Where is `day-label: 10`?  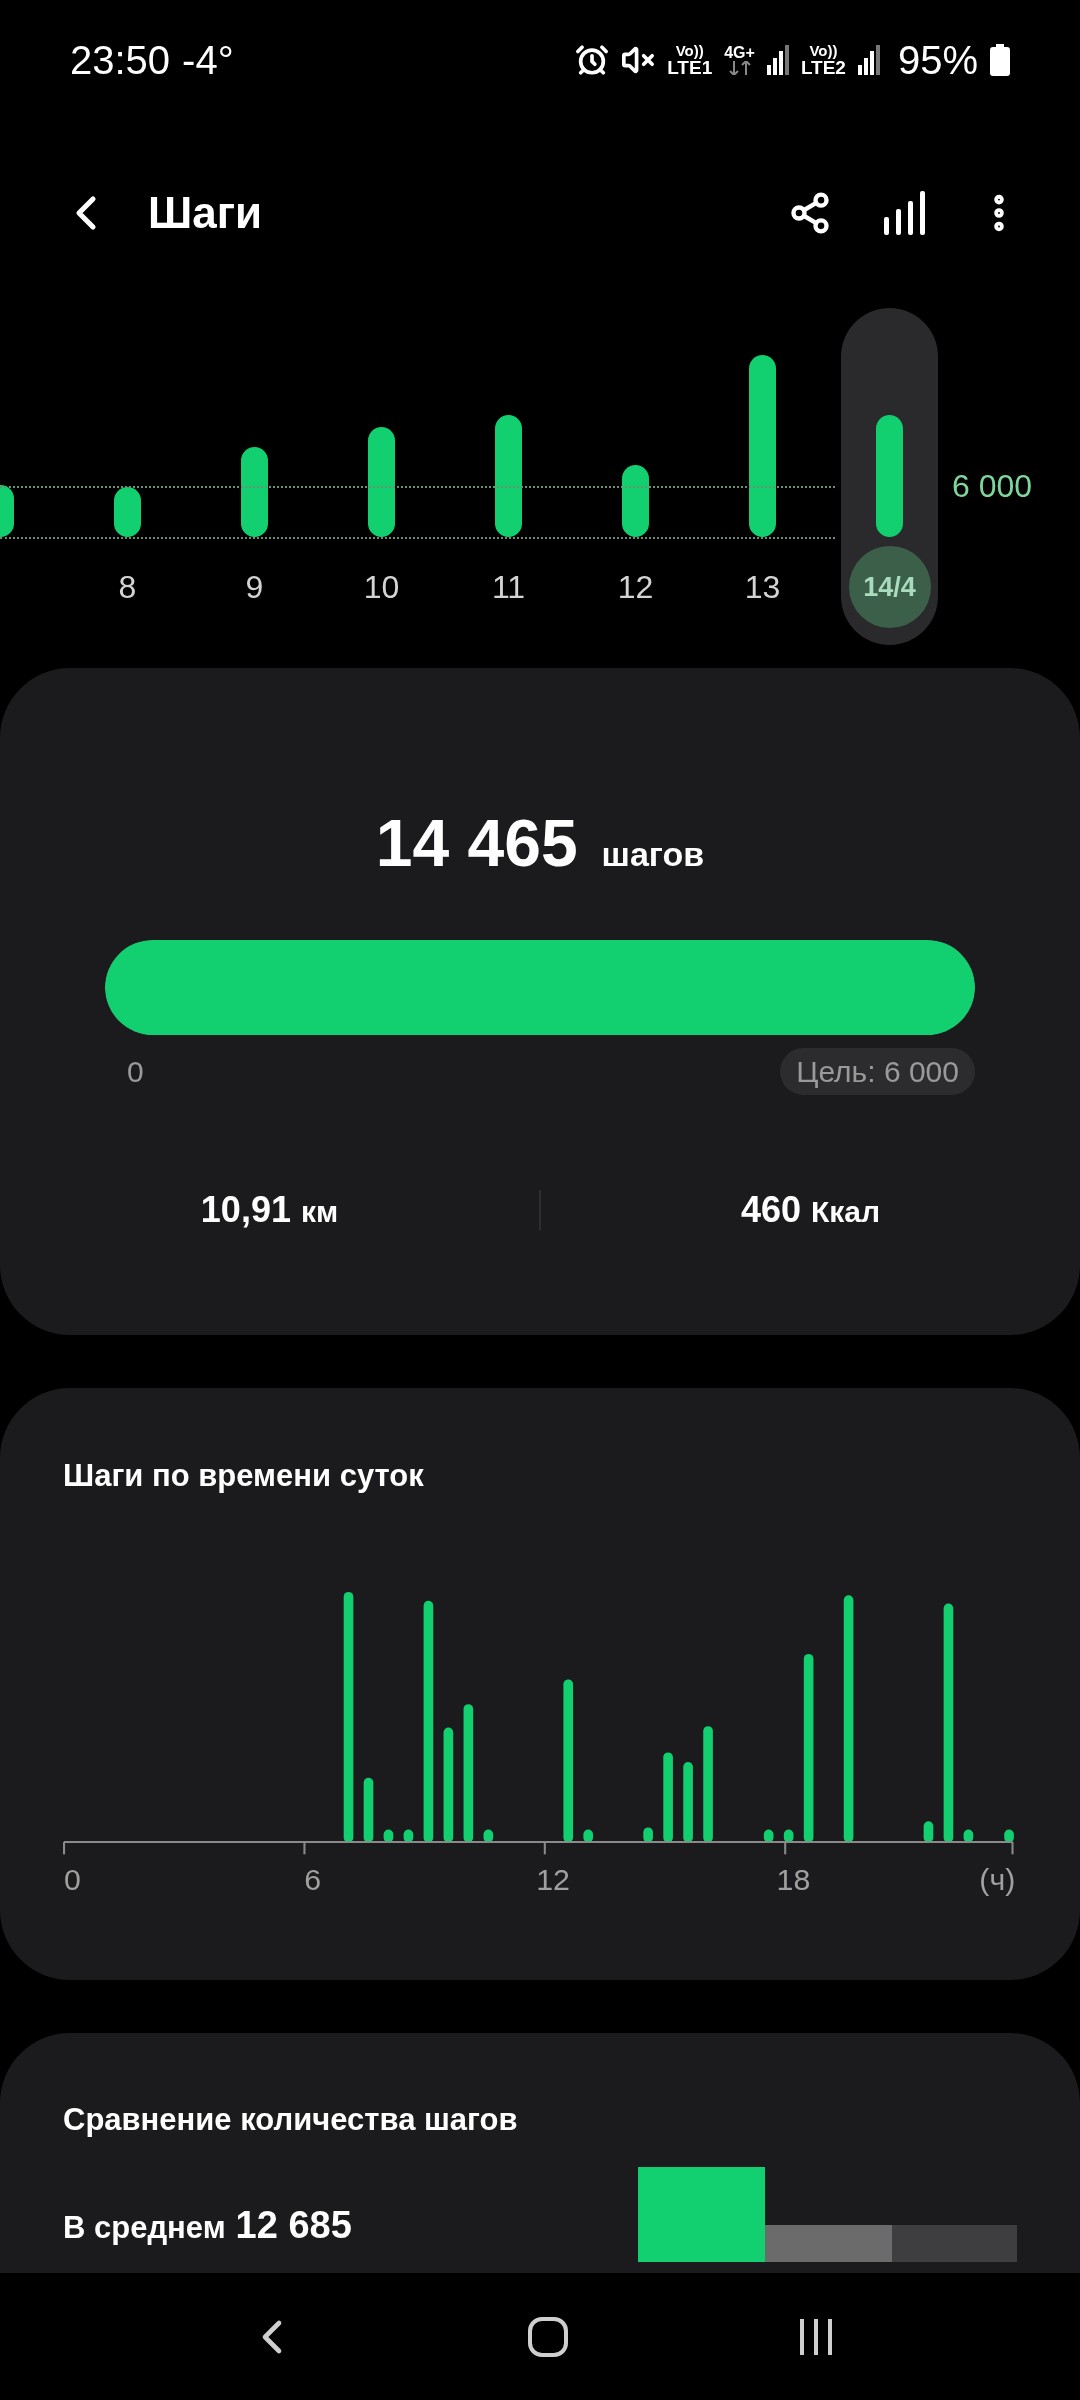 day-label: 10 is located at coordinates (381, 587).